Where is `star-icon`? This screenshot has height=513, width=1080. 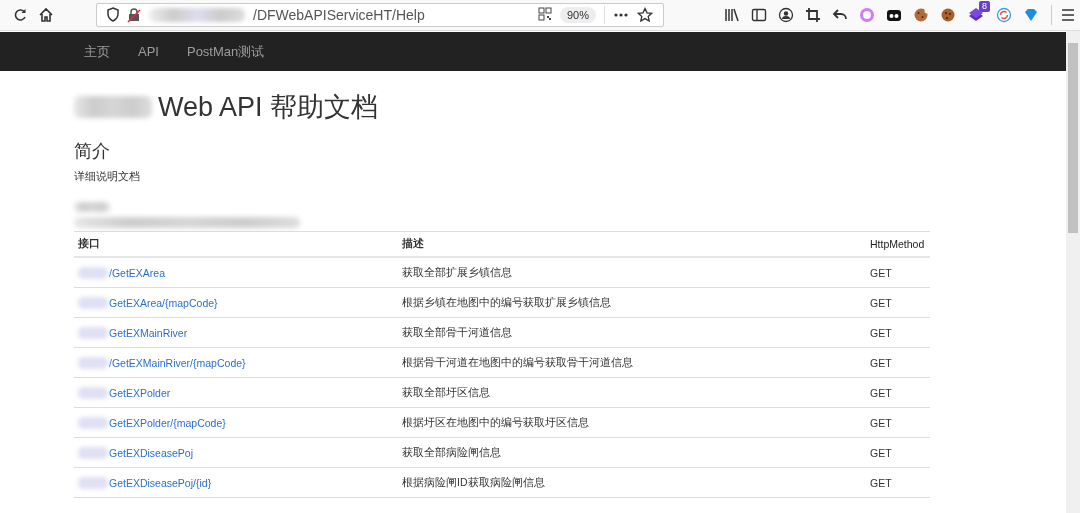
star-icon is located at coordinates (645, 15).